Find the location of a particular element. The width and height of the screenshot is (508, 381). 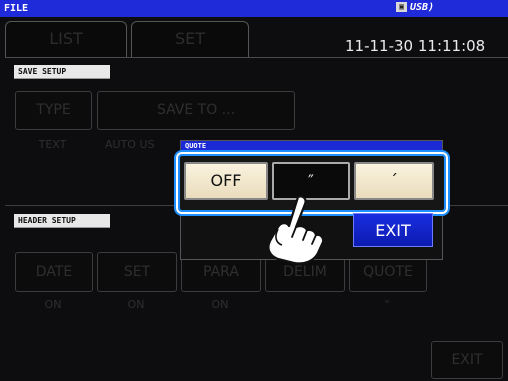

quote-value: " is located at coordinates (387, 304).